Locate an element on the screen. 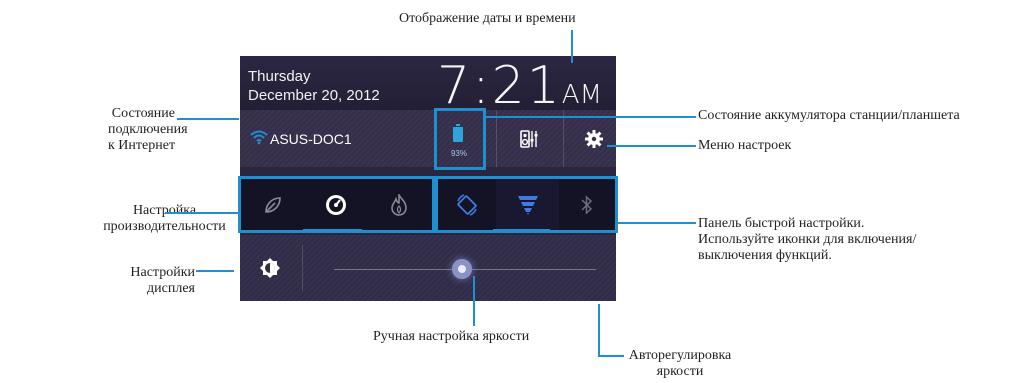 The image size is (1036, 383). callout-battery-status: Состояние аккумулятора станции/планшета is located at coordinates (829, 115).